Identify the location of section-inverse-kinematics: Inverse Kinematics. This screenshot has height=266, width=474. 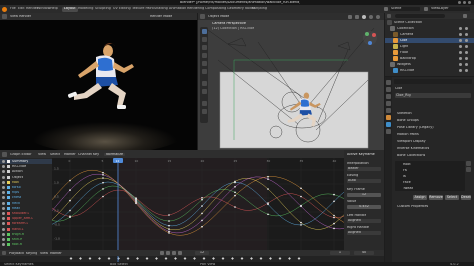
(413, 148).